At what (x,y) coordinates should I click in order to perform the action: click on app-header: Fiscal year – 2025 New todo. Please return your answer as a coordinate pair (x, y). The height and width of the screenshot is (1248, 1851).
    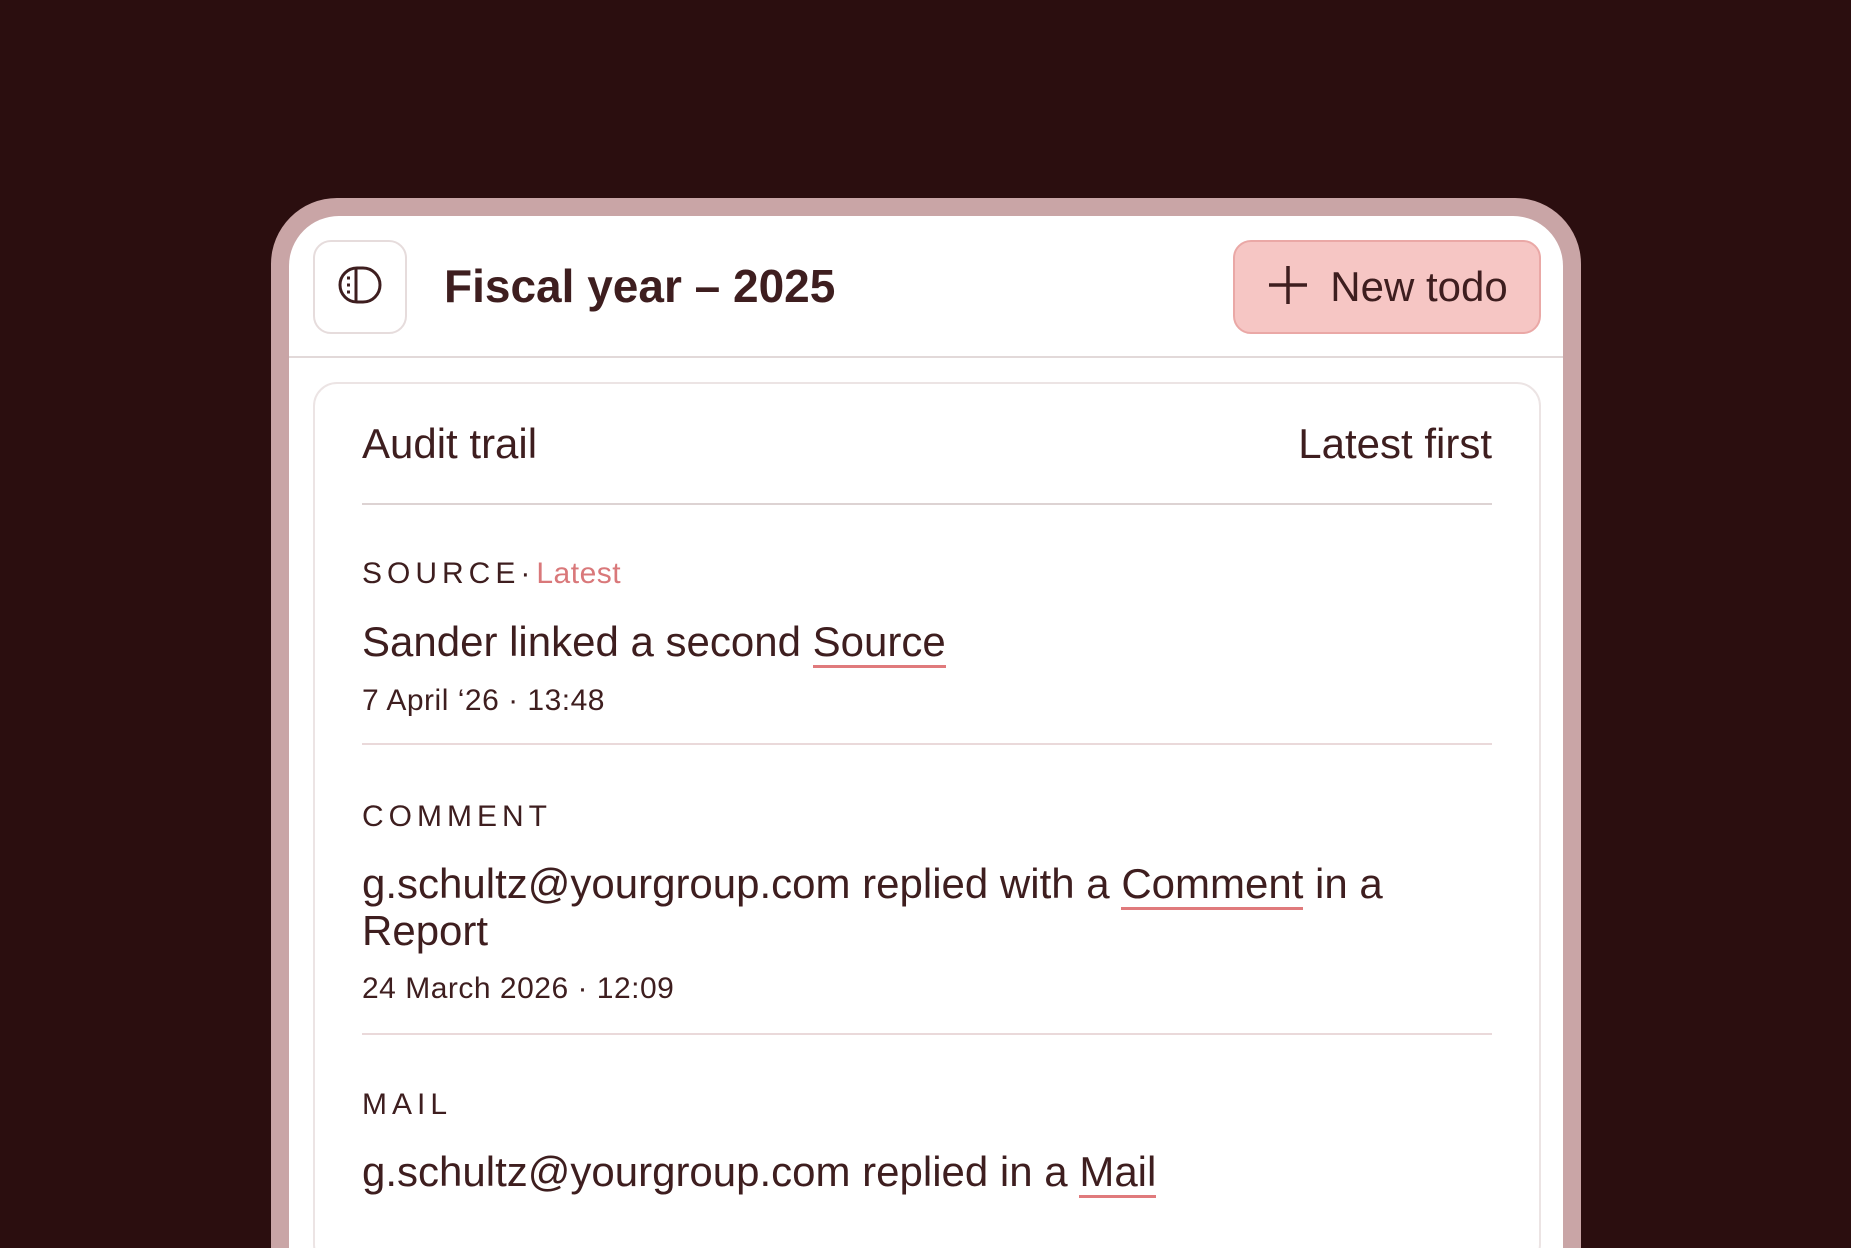
    Looking at the image, I should click on (926, 287).